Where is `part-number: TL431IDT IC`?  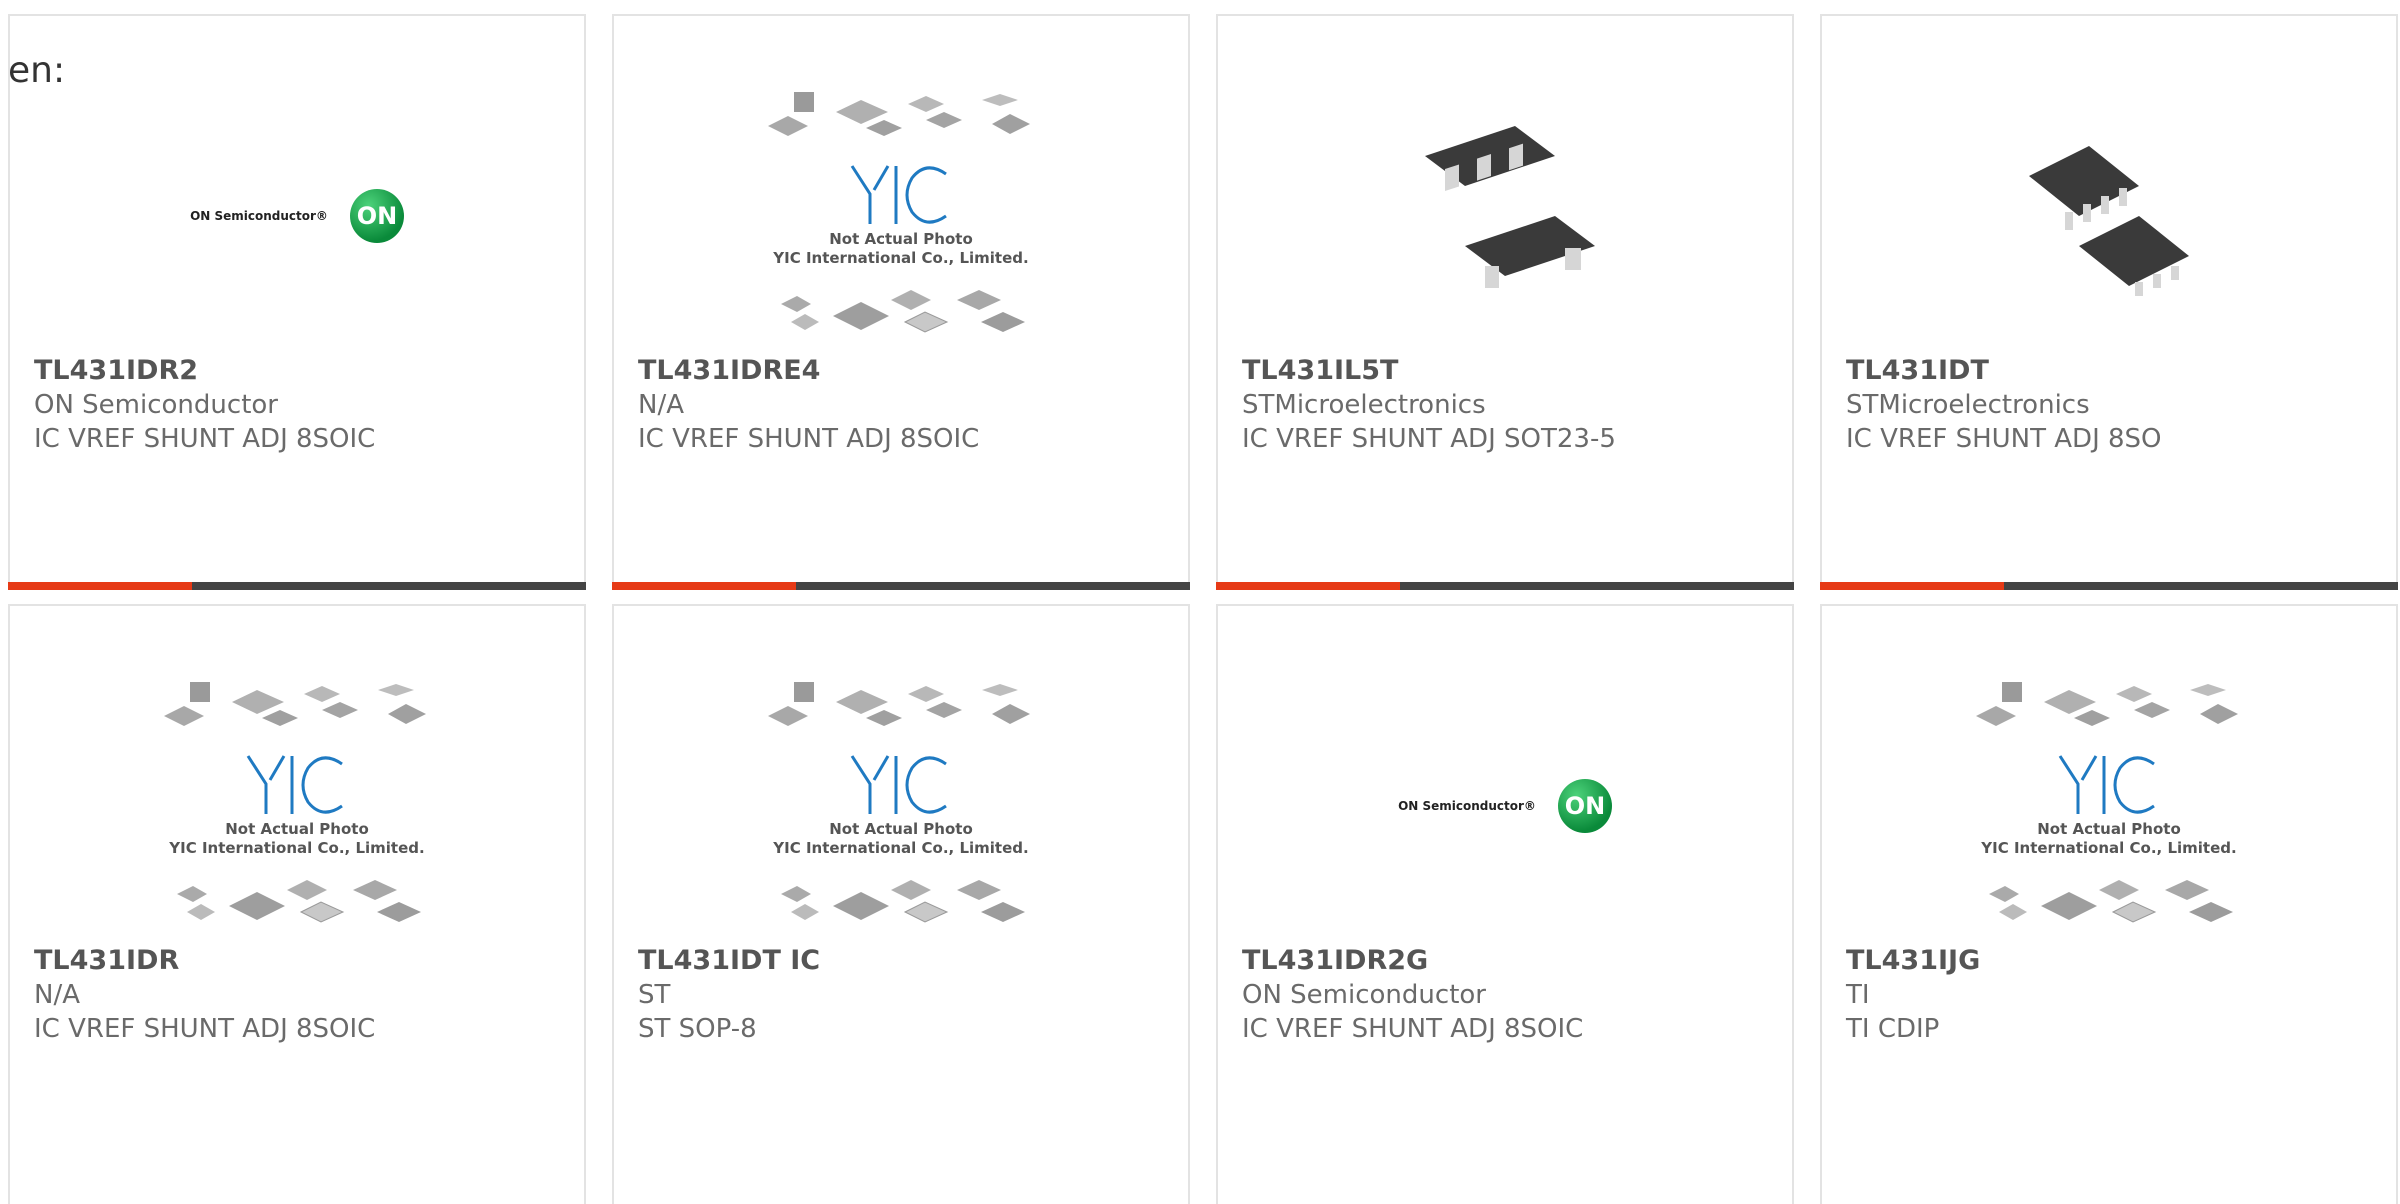
part-number: TL431IDT IC is located at coordinates (729, 961).